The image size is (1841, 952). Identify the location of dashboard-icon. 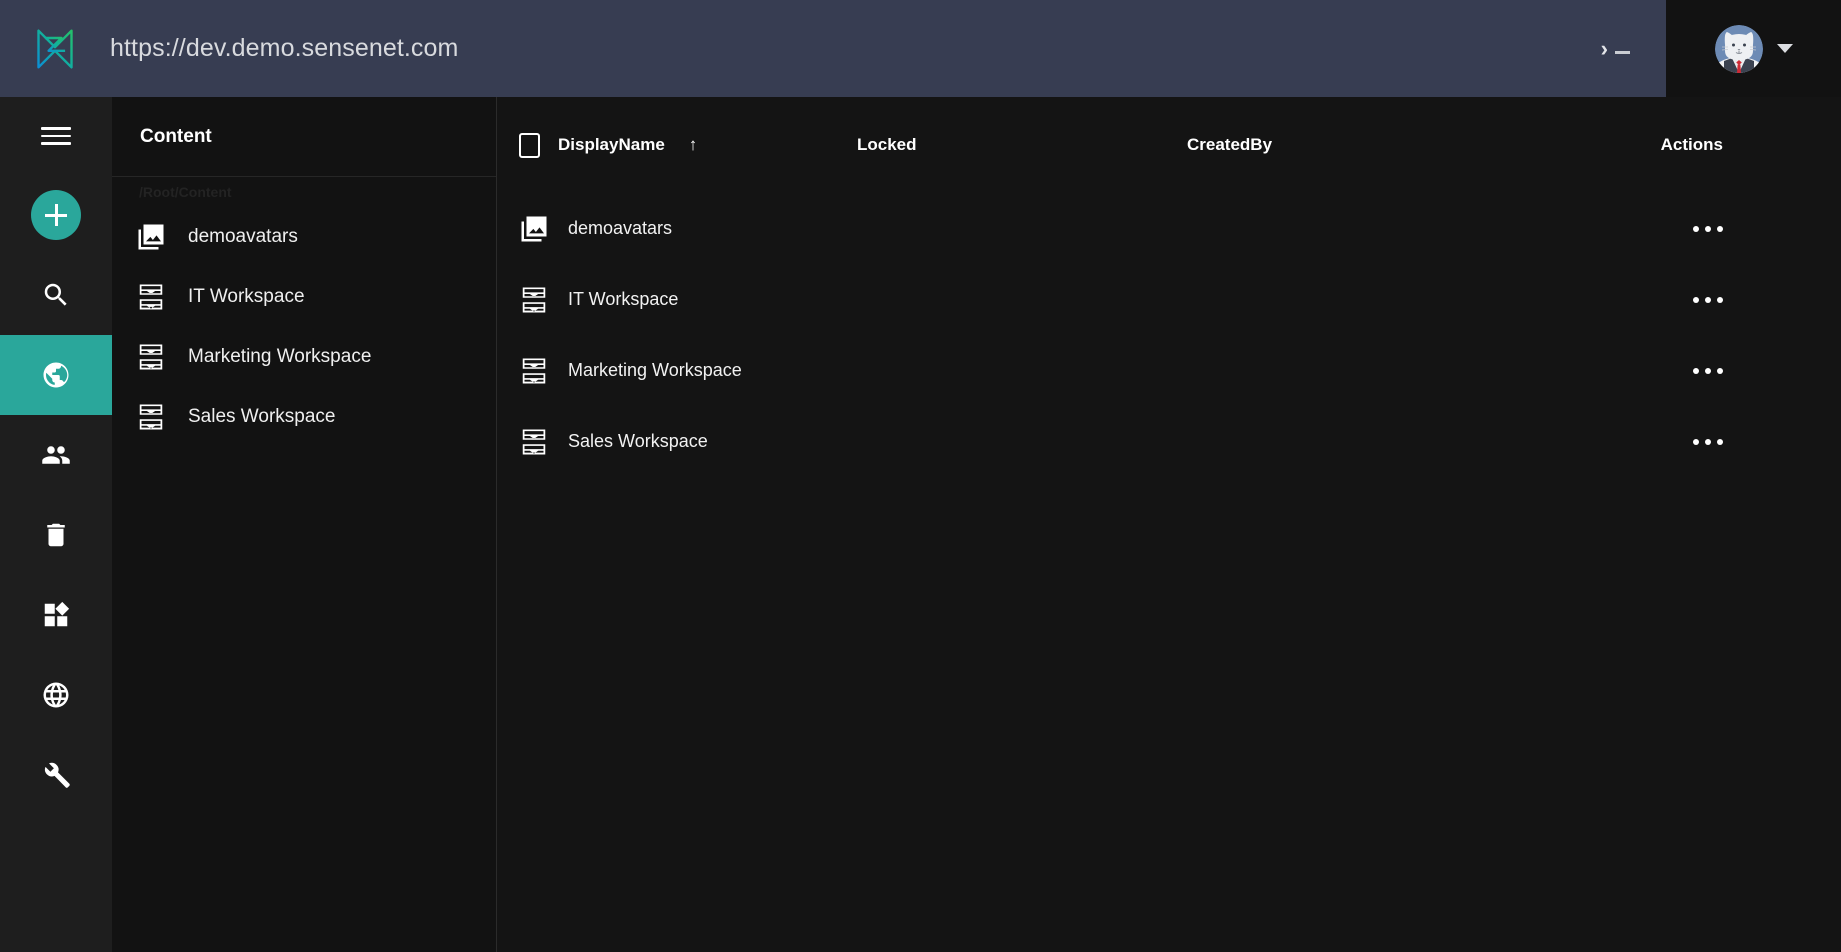
(57, 614).